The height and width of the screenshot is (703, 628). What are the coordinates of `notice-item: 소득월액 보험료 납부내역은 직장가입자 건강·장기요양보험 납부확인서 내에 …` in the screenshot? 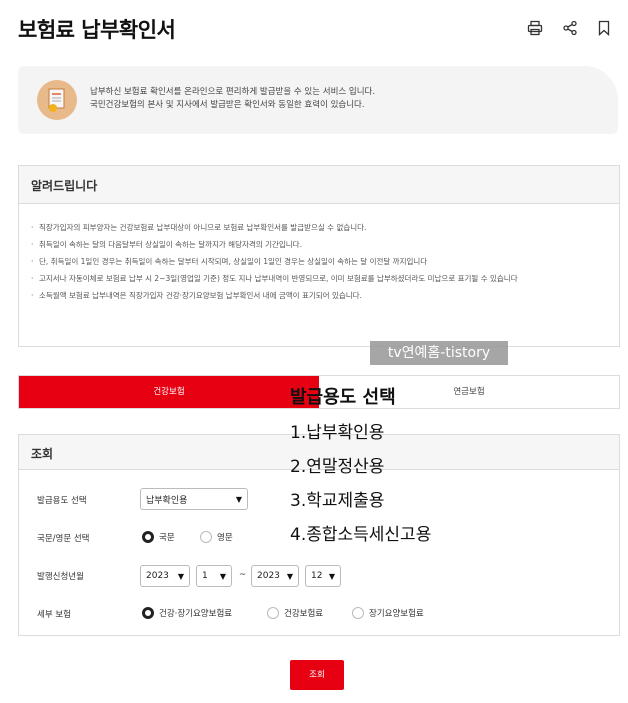 It's located at (320, 295).